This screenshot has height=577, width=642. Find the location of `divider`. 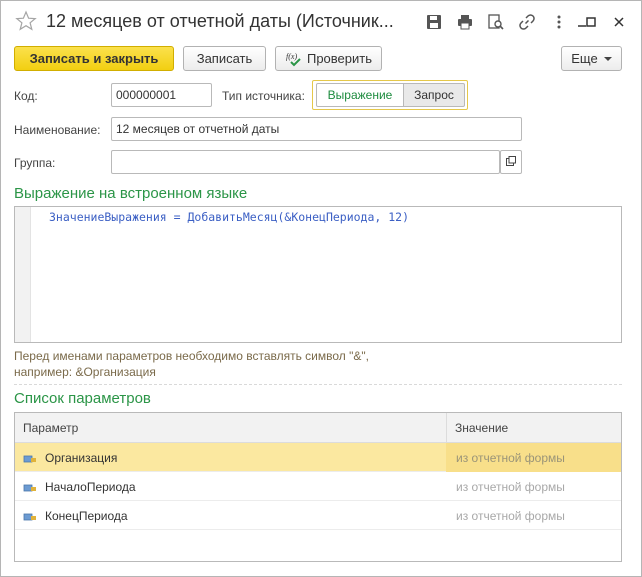

divider is located at coordinates (318, 384).